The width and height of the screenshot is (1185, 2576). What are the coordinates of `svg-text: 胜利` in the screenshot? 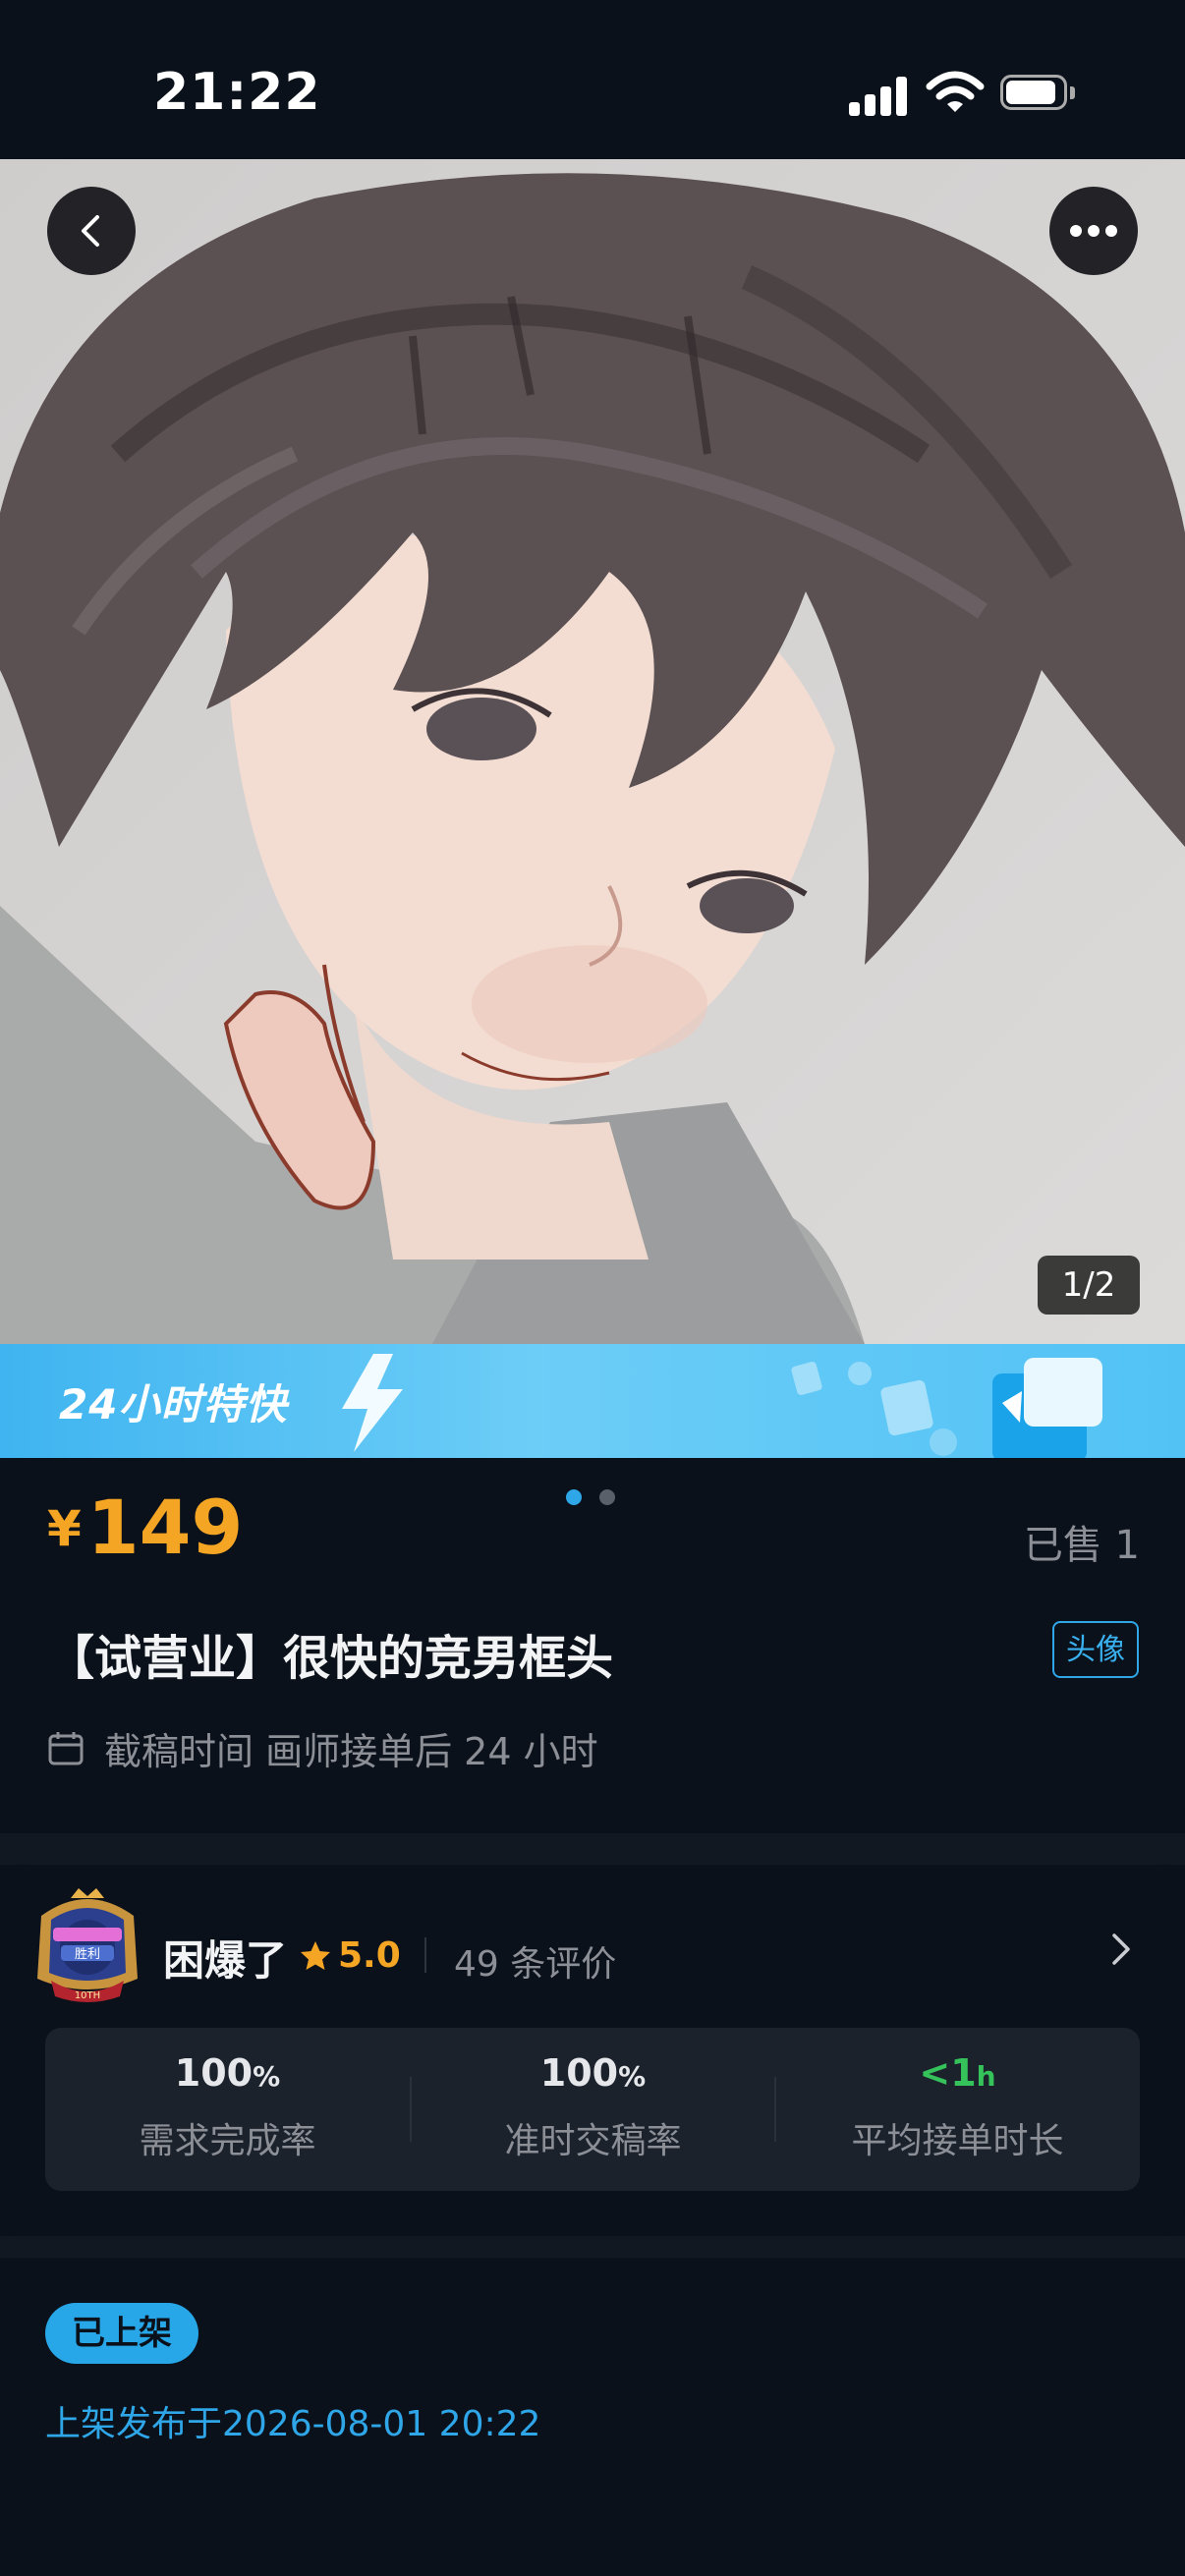 It's located at (88, 1954).